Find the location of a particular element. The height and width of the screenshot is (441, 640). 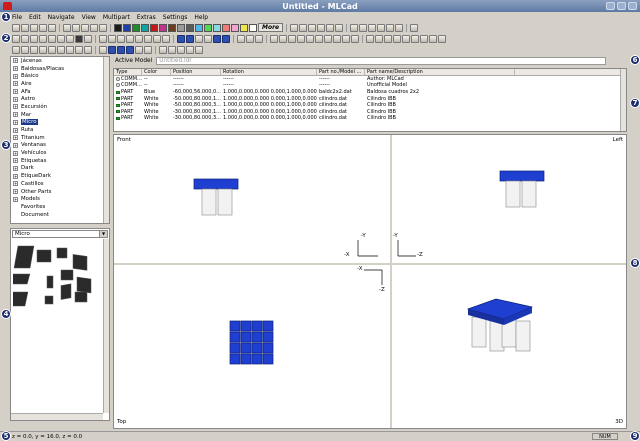

chevron-down-icon: ▼ is located at coordinates (103, 234).